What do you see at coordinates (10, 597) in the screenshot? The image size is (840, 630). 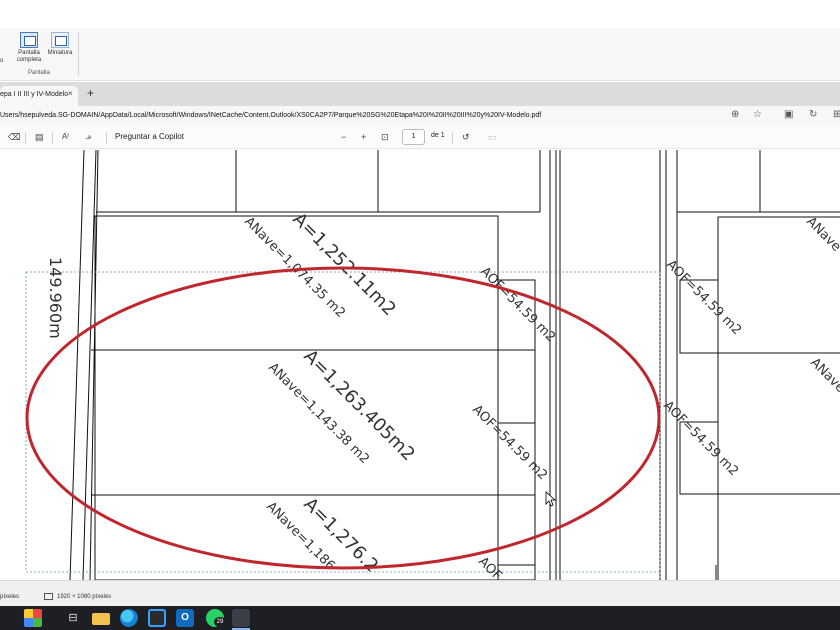 I see `status-left-text: píxeles` at bounding box center [10, 597].